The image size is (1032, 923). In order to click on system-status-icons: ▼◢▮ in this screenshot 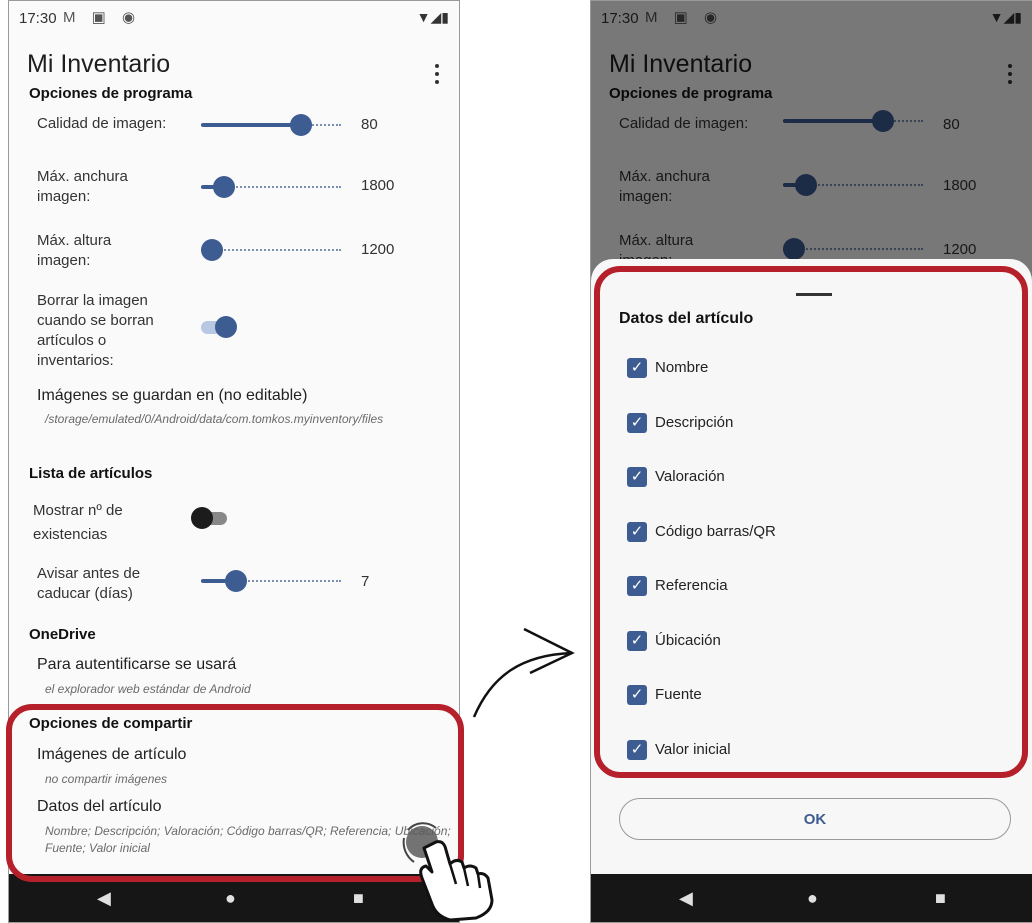, I will do `click(432, 17)`.